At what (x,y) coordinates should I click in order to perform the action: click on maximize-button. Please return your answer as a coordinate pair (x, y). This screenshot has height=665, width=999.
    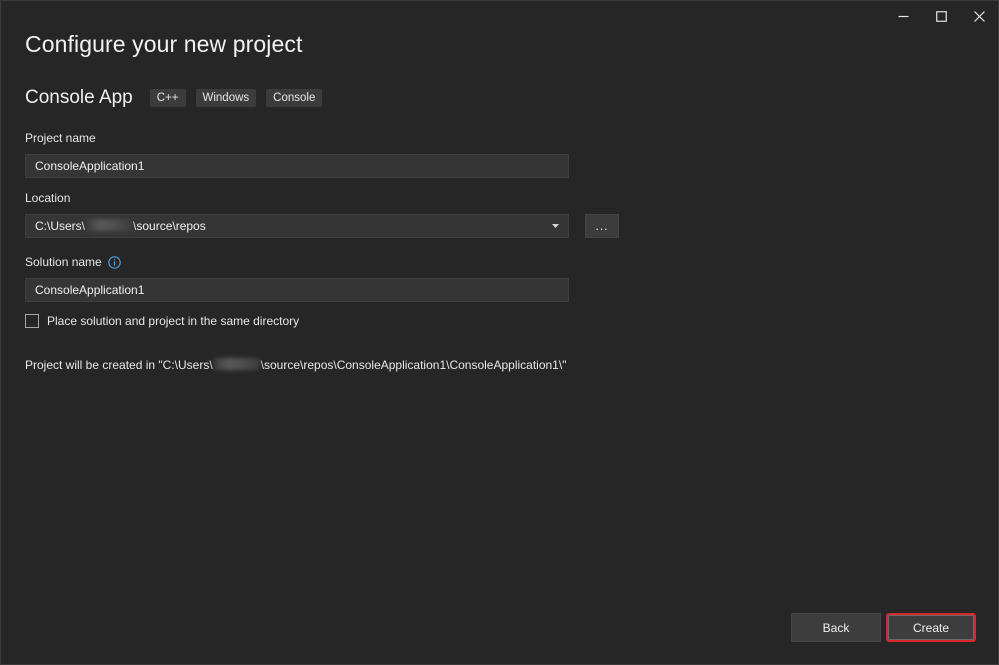
    Looking at the image, I should click on (941, 16).